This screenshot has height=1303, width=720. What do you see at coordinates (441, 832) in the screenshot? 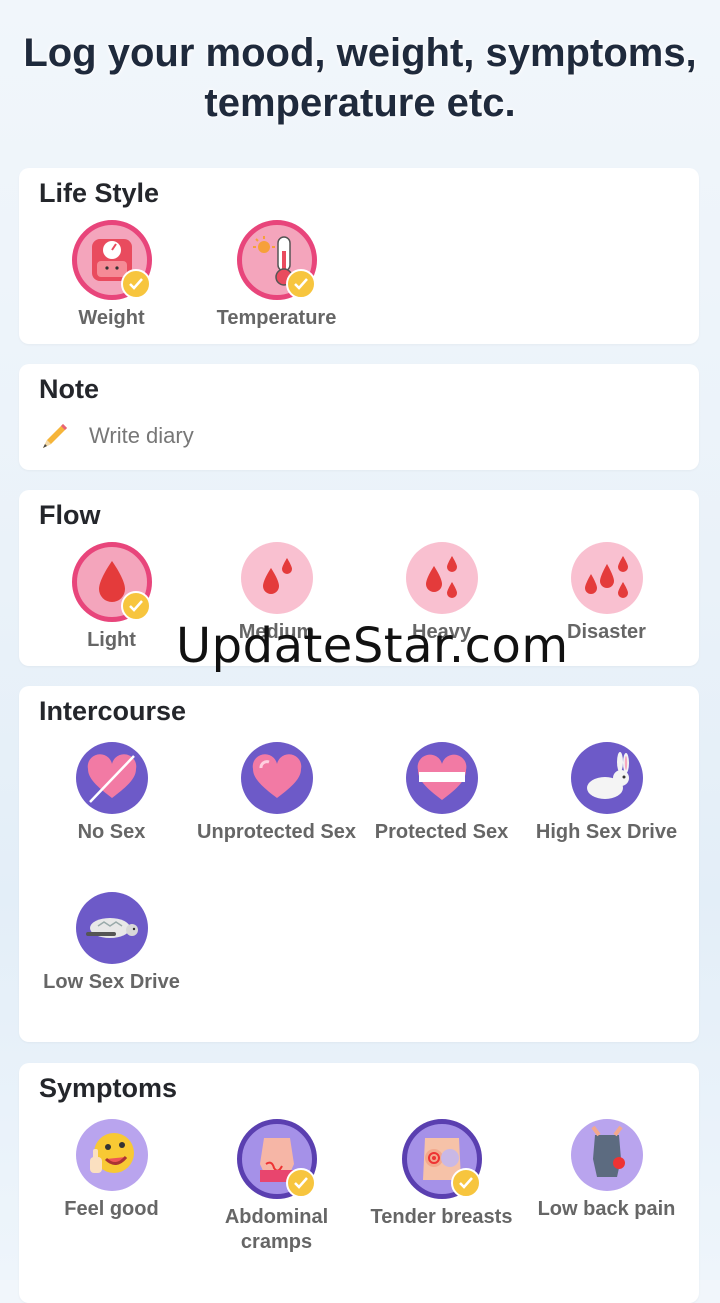
I see `intercourse-item-label: Protected Sex` at bounding box center [441, 832].